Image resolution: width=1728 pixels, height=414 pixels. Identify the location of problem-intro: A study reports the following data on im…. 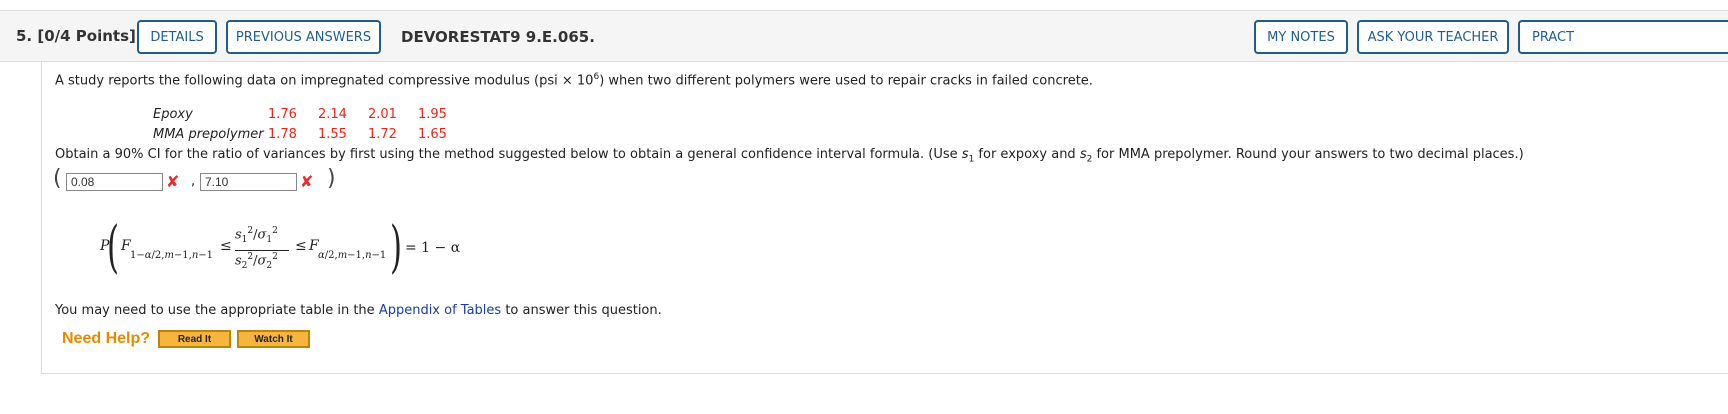
(574, 80).